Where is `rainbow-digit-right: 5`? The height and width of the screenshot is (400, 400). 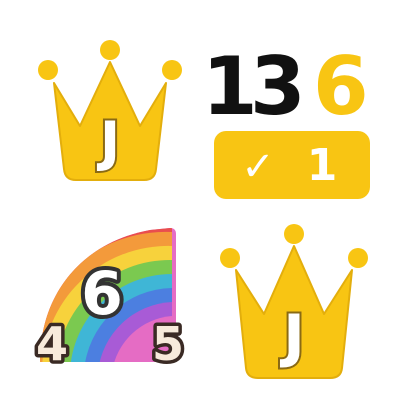
rainbow-digit-right: 5 is located at coordinates (168, 344).